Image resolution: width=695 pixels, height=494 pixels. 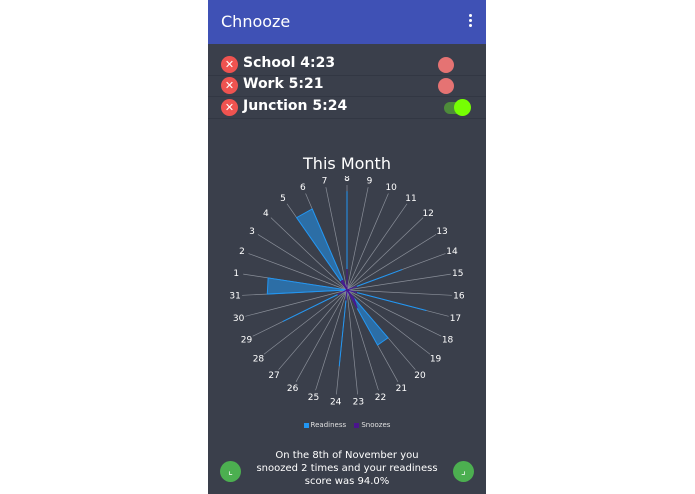 What do you see at coordinates (266, 214) in the screenshot?
I see `radar-category-label: 4` at bounding box center [266, 214].